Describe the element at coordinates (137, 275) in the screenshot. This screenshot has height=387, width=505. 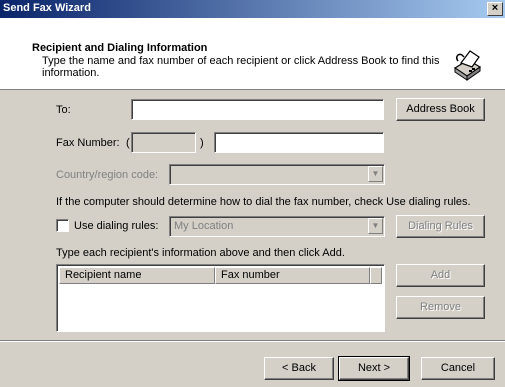
I see `column-header-recipient-name: Recipient name` at that location.